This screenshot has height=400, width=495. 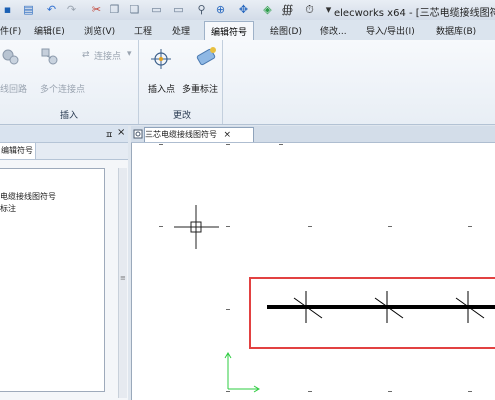 What do you see at coordinates (8, 208) in the screenshot?
I see `list-item: 标注` at bounding box center [8, 208].